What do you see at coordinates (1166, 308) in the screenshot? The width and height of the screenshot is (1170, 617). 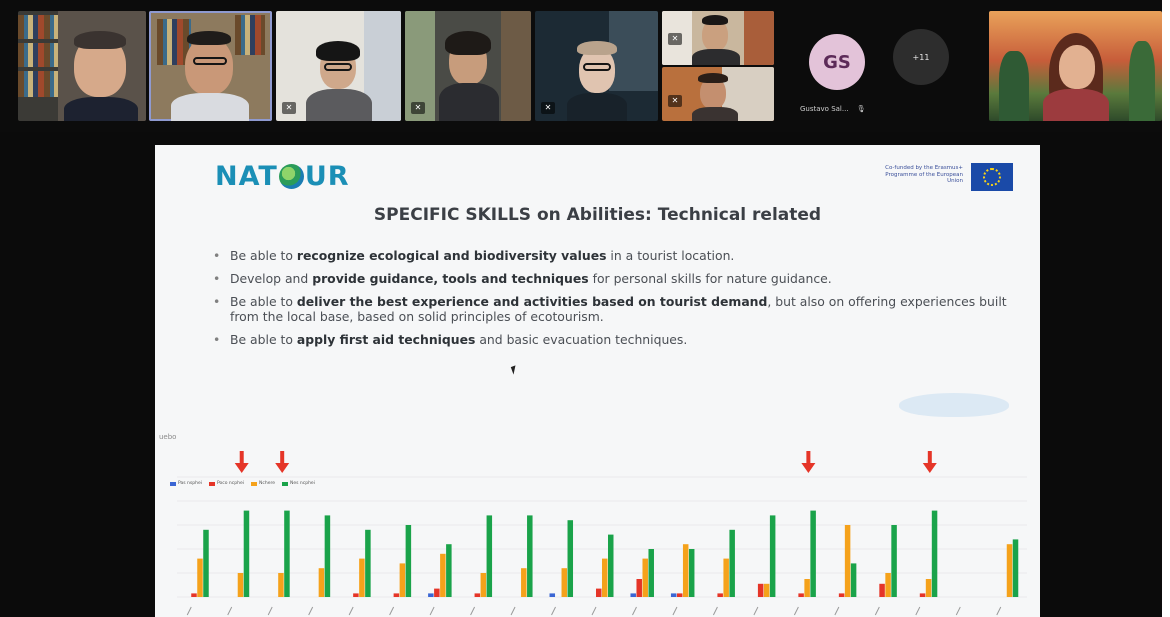 I see `window-edge` at bounding box center [1166, 308].